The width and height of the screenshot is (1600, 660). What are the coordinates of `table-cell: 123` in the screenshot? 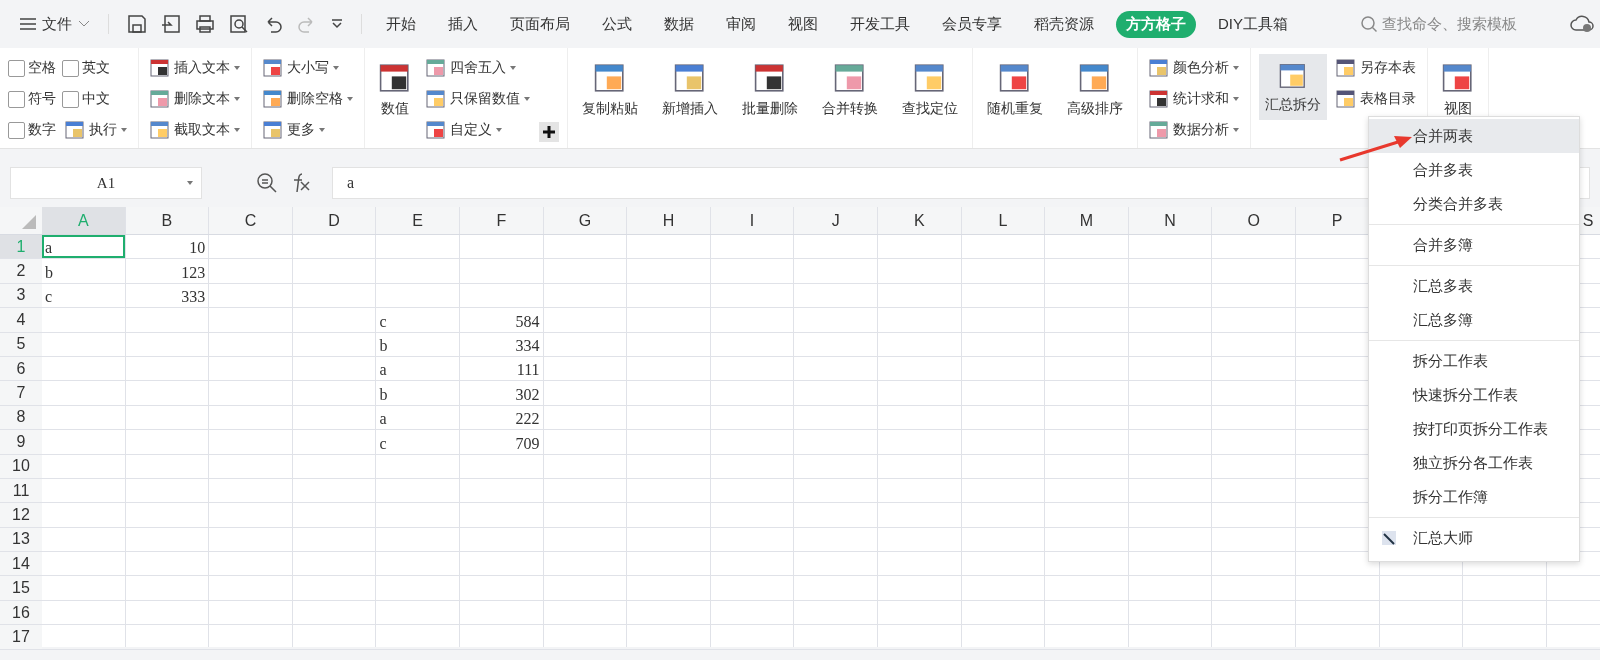 It's located at (167, 271).